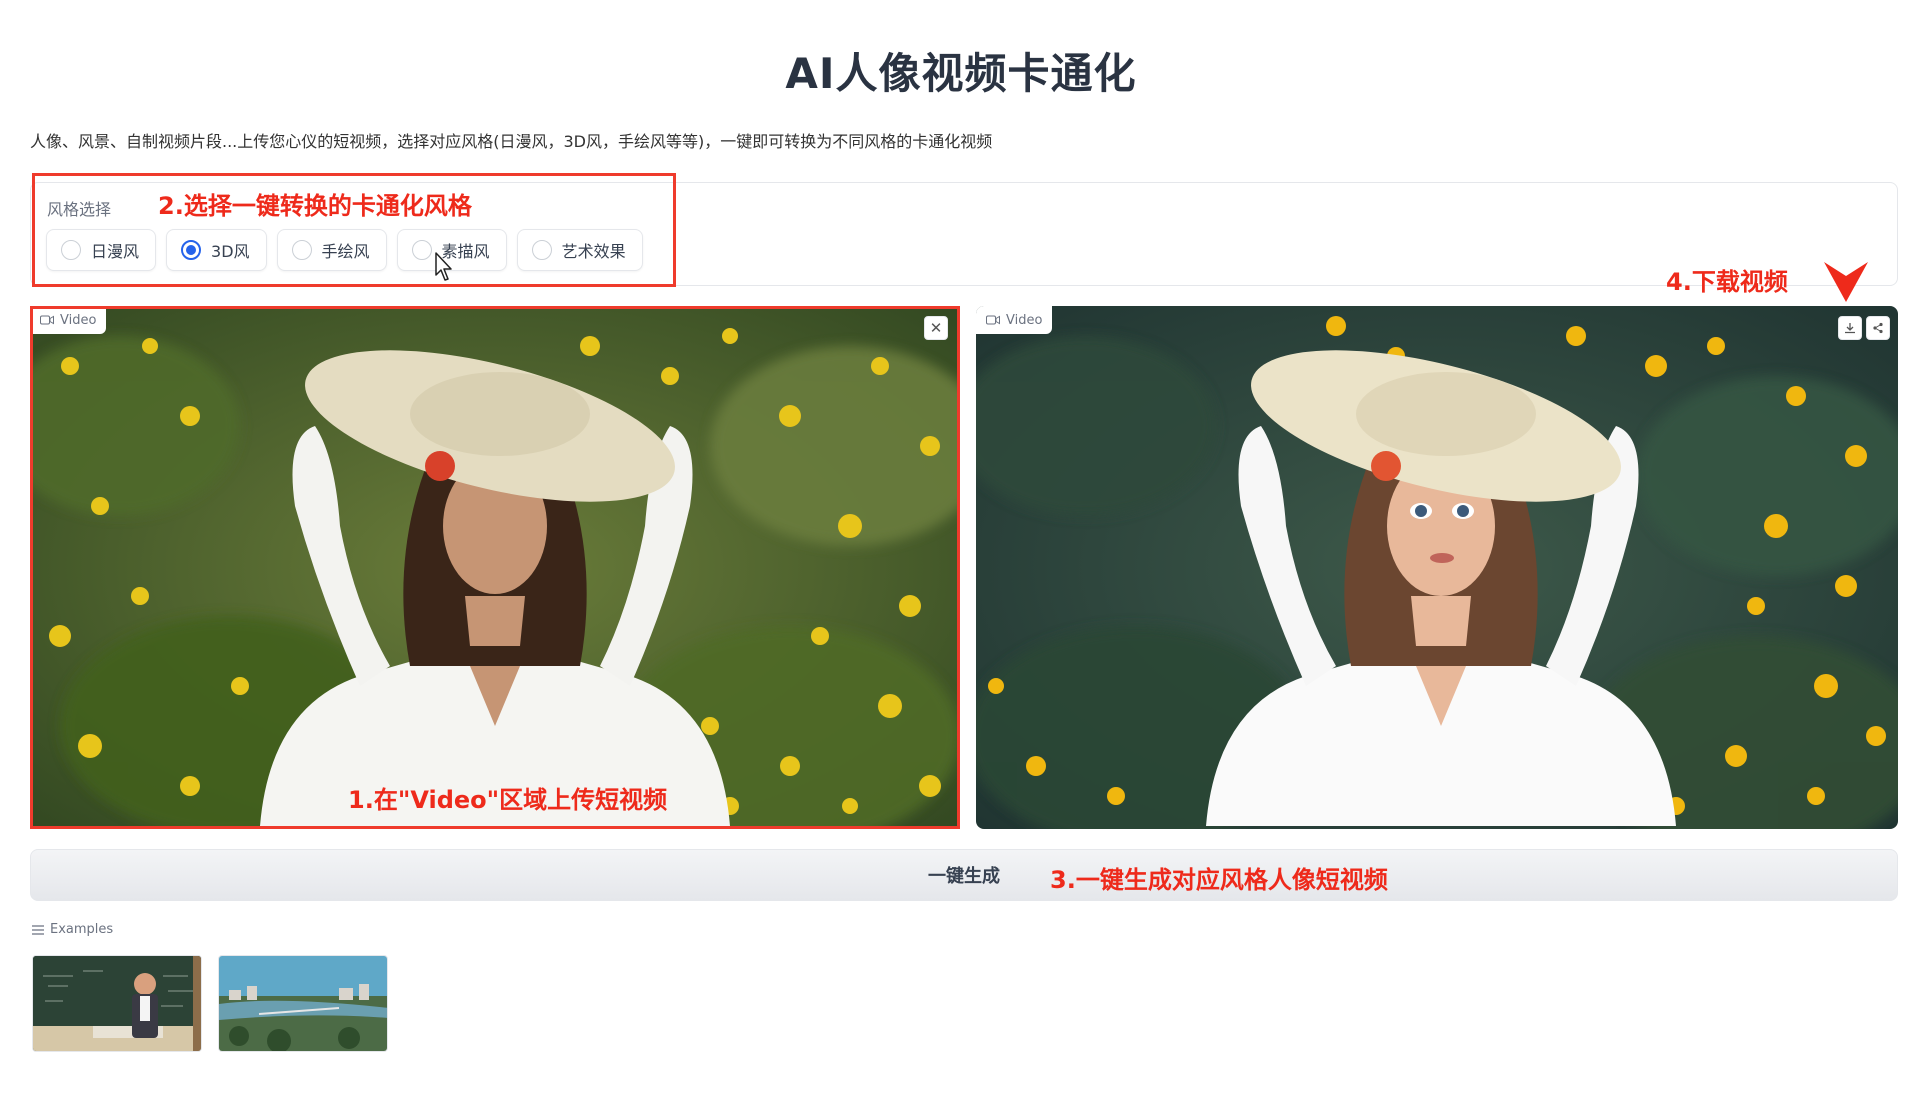 Image resolution: width=1922 pixels, height=1093 pixels. I want to click on example-classroom-image, so click(117, 1003).